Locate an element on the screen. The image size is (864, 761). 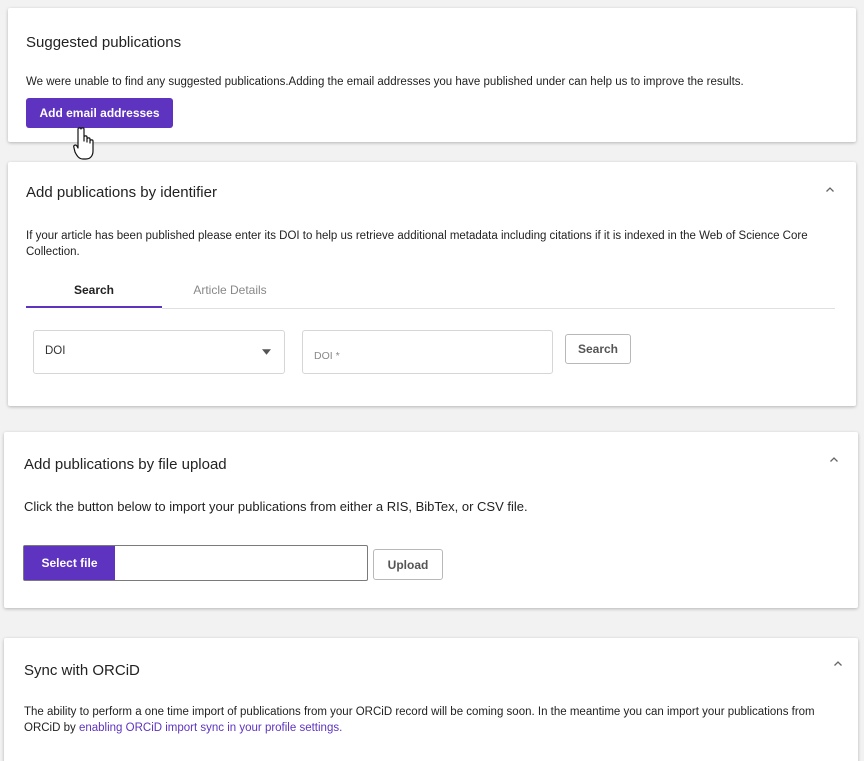
select-file-button: Select file is located at coordinates (69, 563).